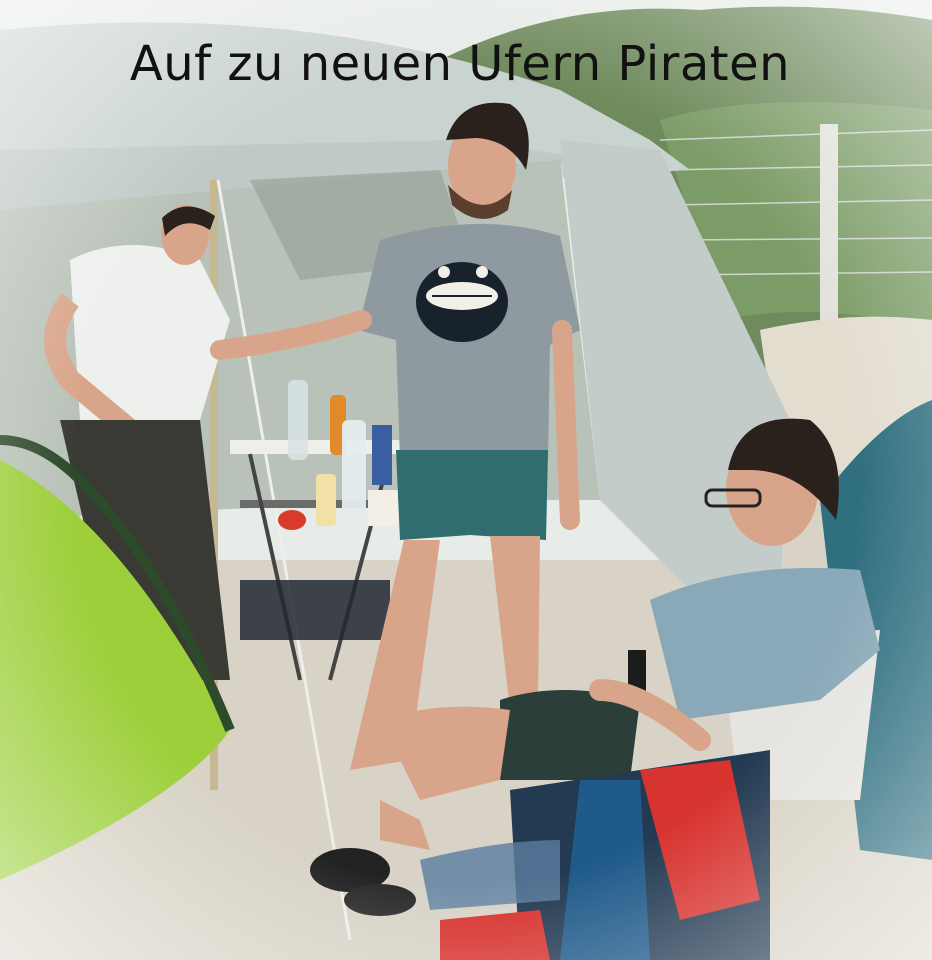 The height and width of the screenshot is (960, 932). I want to click on photo-caption: Auf zu neuen Ufern Piraten, so click(466, 64).